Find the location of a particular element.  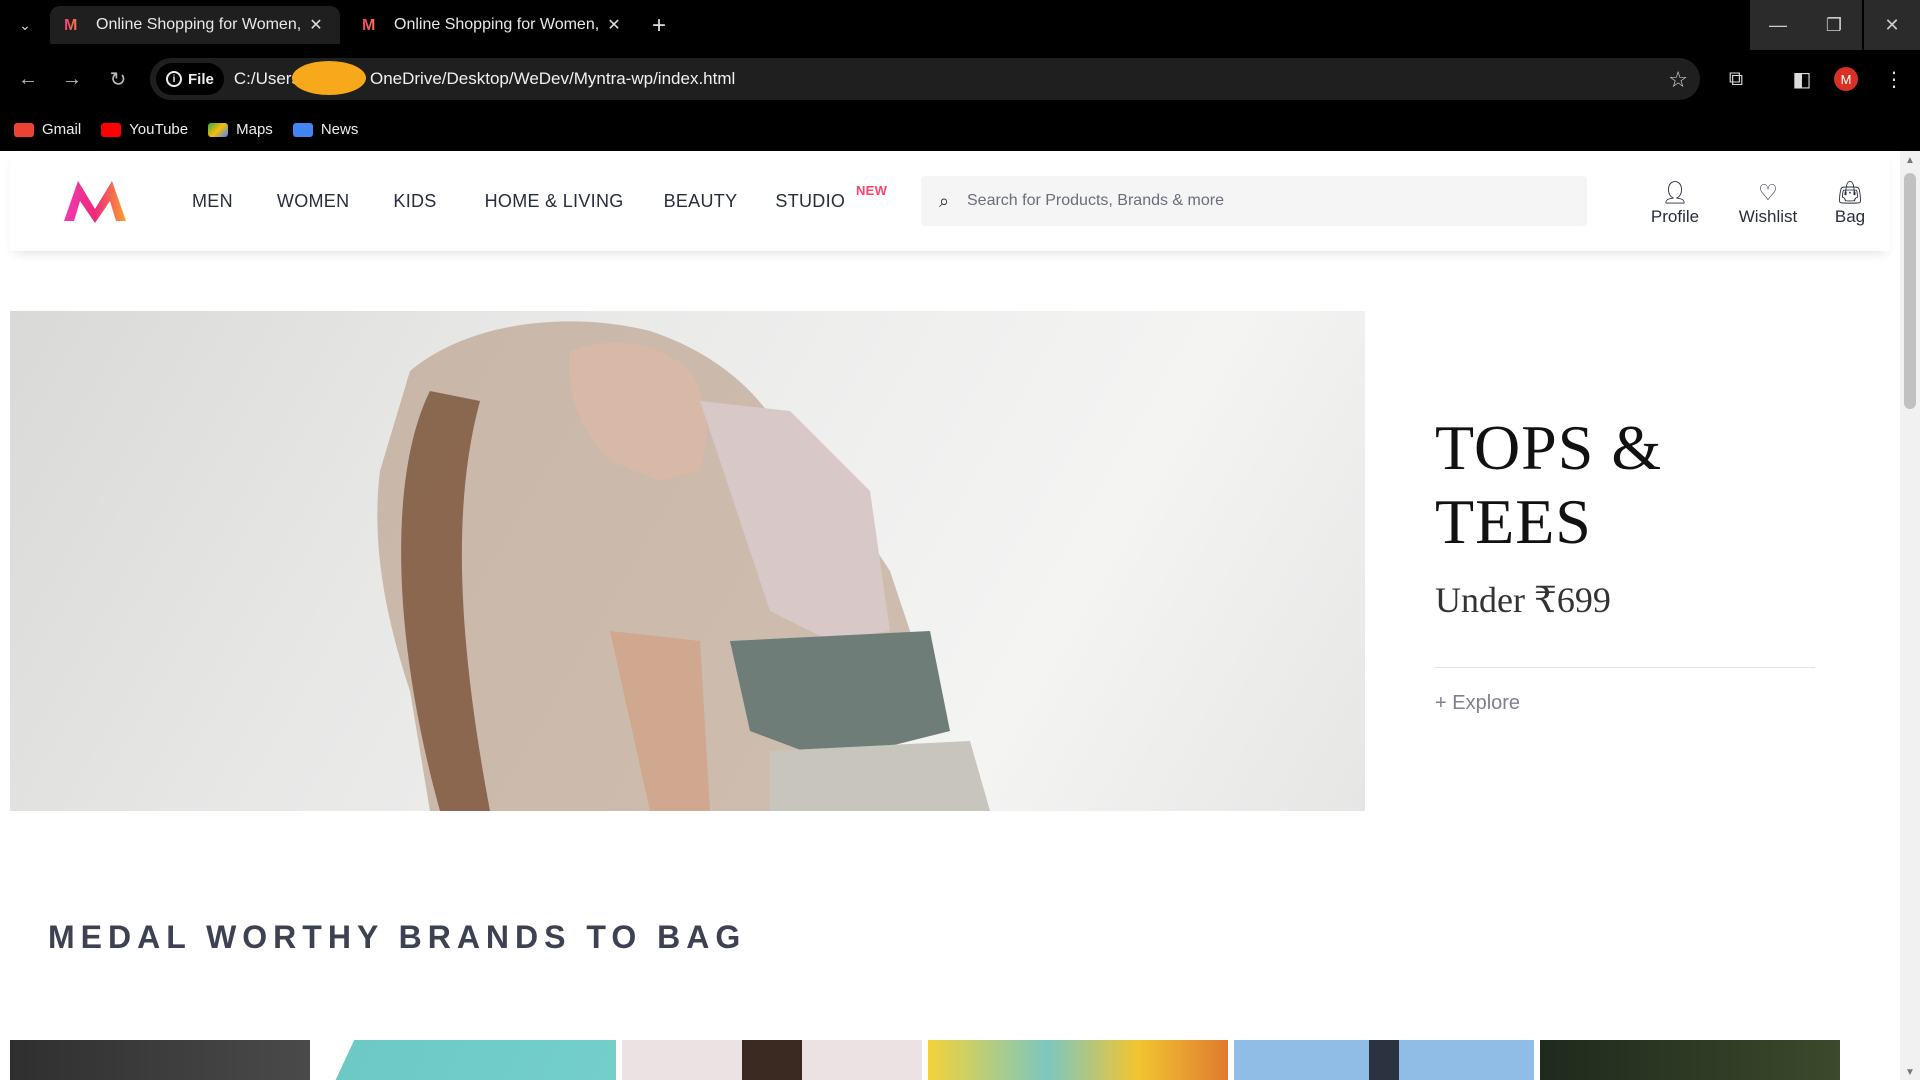

redaction-mark is located at coordinates (328, 78).